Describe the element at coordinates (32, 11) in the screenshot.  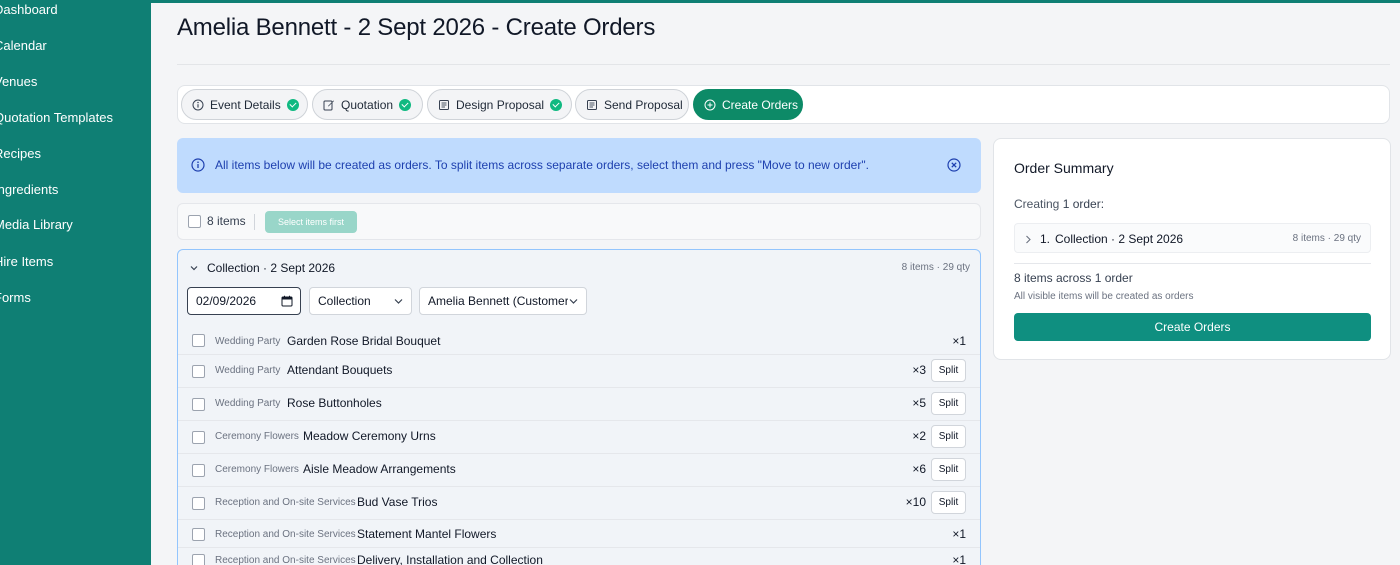
I see `sidebar-item-dashboard: Dashboard` at that location.